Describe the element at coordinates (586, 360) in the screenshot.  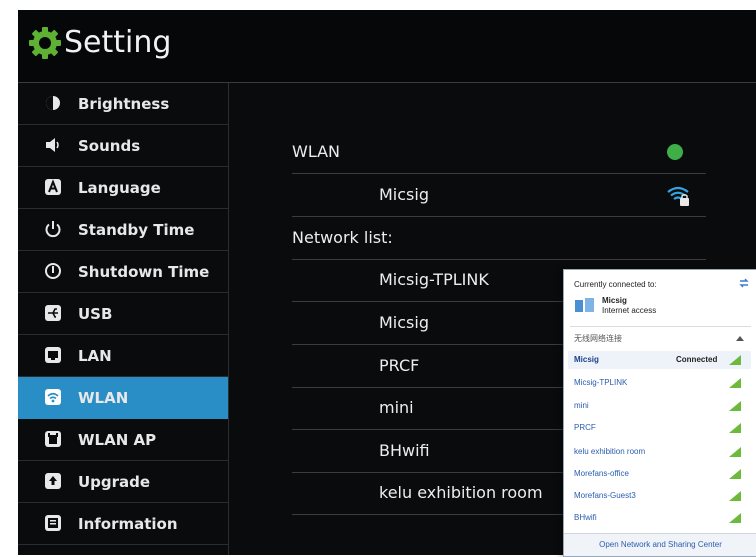
I see `popup-network-item: Micsig` at that location.